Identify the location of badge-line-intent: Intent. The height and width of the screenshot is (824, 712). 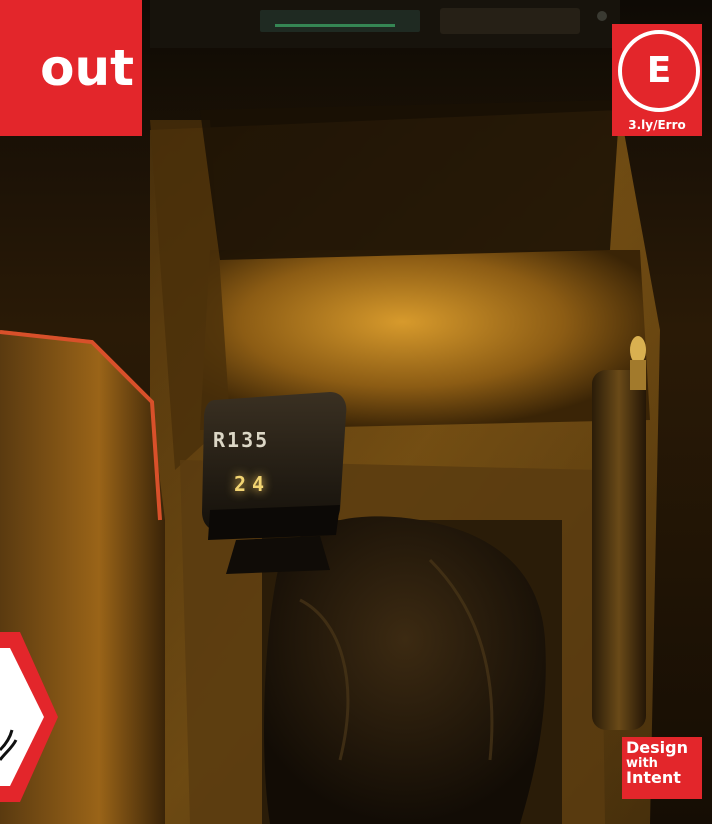
(653, 778).